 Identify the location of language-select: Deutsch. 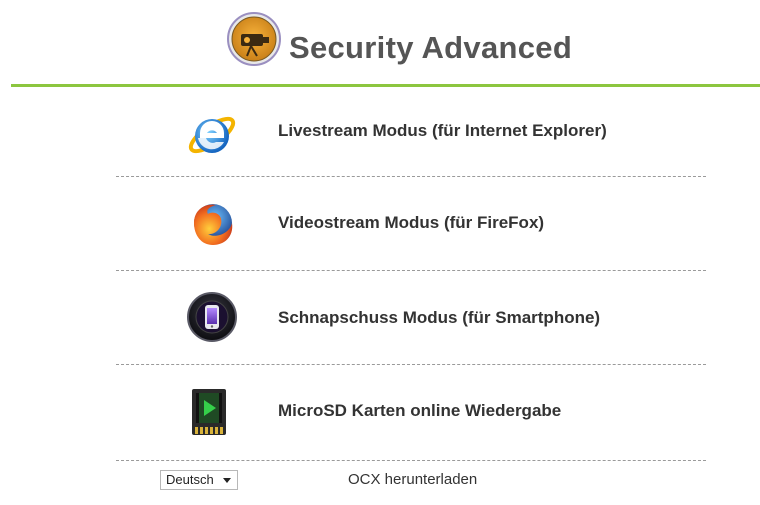
(199, 480).